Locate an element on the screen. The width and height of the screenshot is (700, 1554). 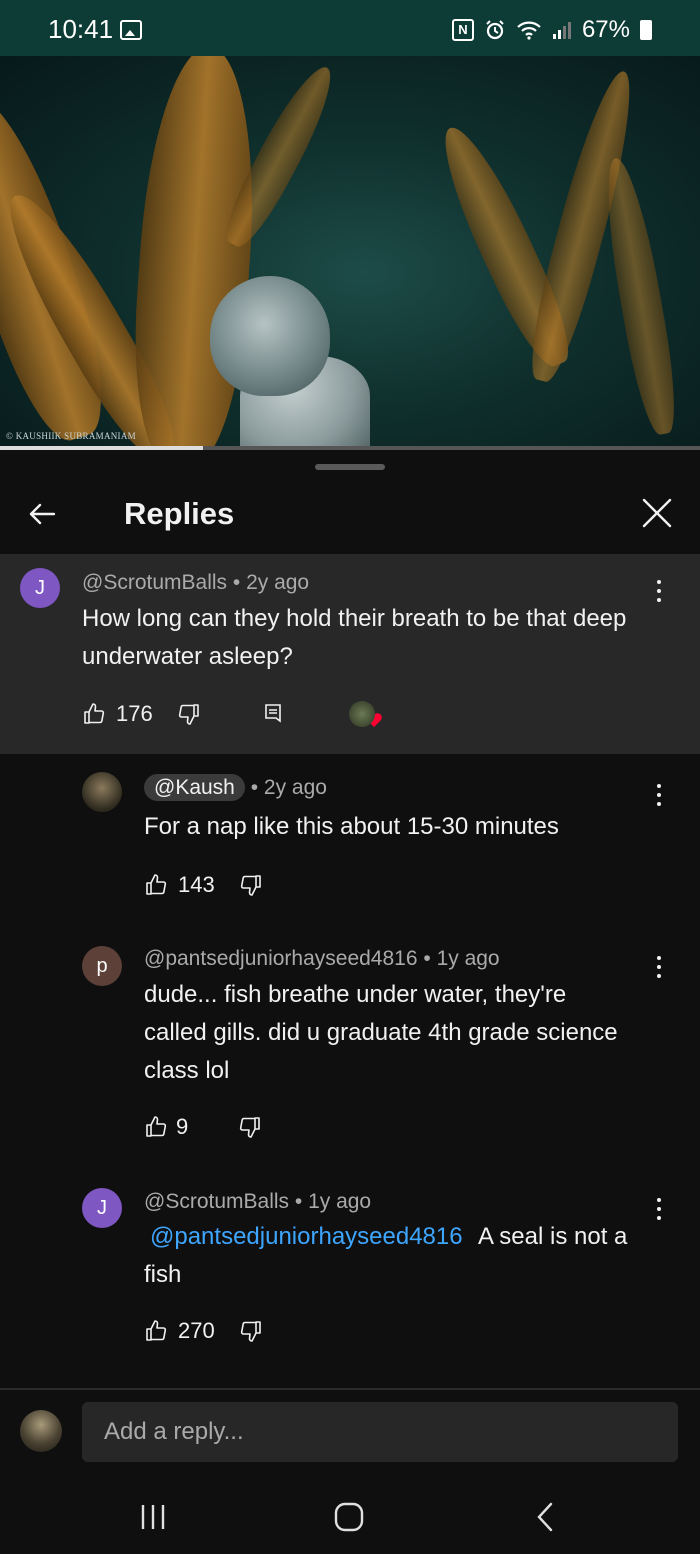
signal-icon is located at coordinates (561, 30).